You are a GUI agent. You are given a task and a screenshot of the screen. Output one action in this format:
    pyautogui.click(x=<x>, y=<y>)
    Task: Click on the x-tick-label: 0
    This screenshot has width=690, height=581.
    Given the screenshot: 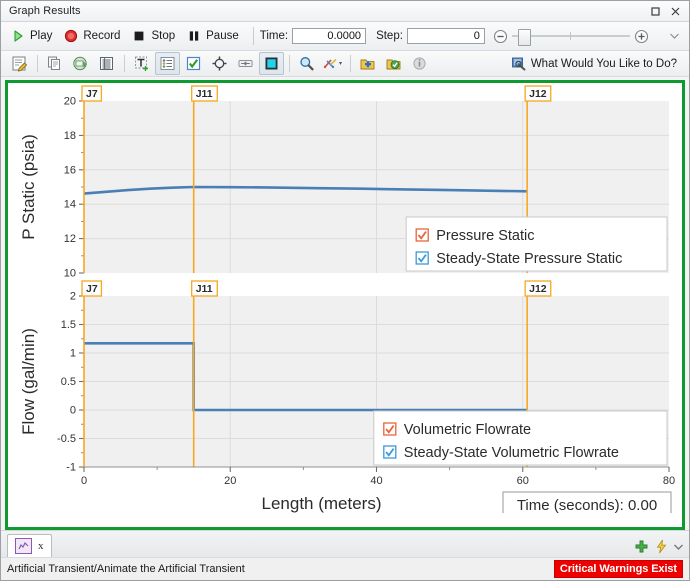 What is the action you would take?
    pyautogui.click(x=84, y=481)
    